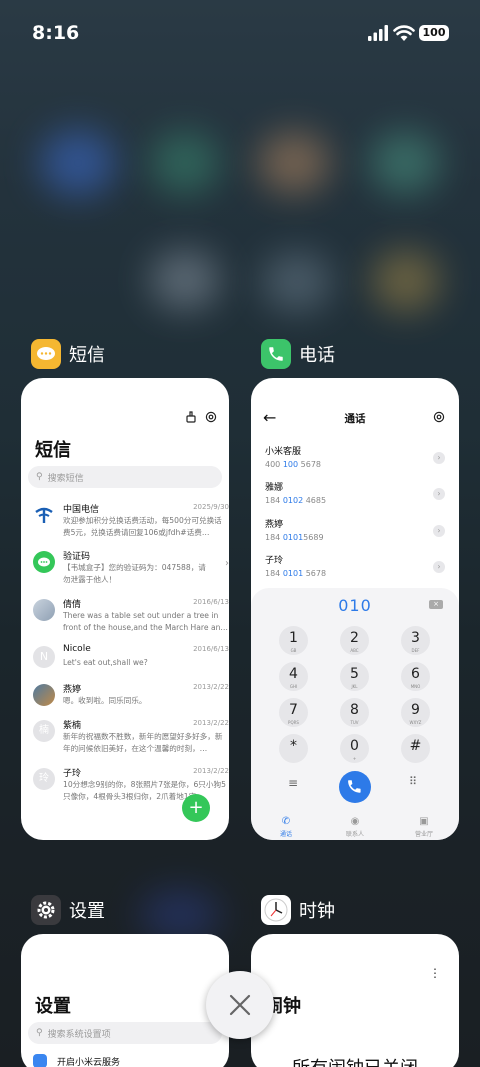 This screenshot has width=480, height=1067. What do you see at coordinates (354, 640) in the screenshot?
I see `dial-key-2: 2 ABC` at bounding box center [354, 640].